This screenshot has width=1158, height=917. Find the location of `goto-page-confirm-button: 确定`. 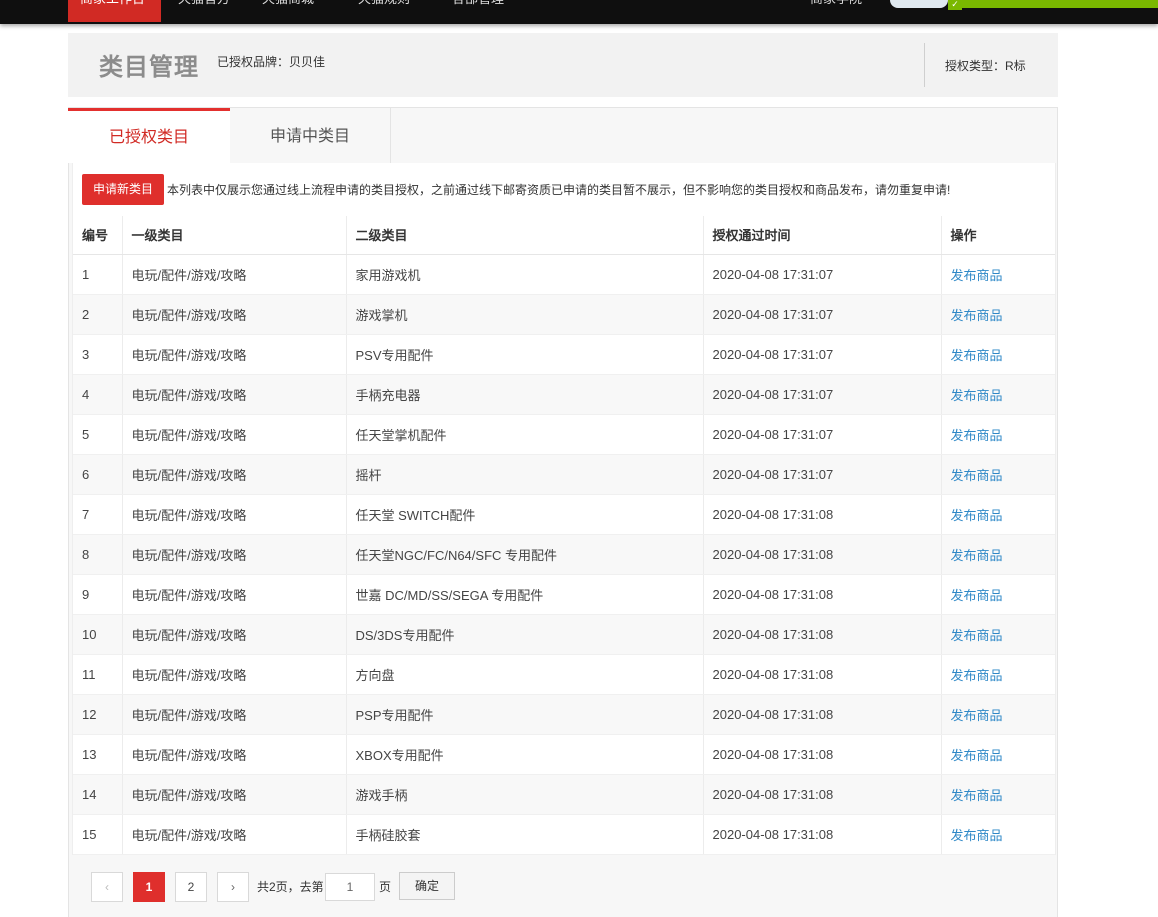

goto-page-confirm-button: 确定 is located at coordinates (427, 886).